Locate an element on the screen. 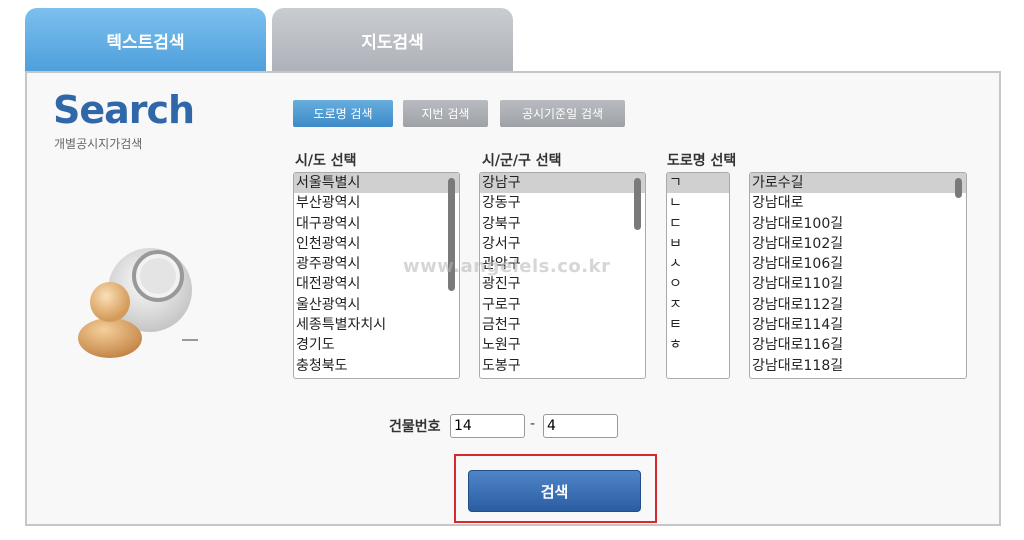 The width and height of the screenshot is (1024, 540). road-name-option: 강남대로118길 is located at coordinates (858, 366).